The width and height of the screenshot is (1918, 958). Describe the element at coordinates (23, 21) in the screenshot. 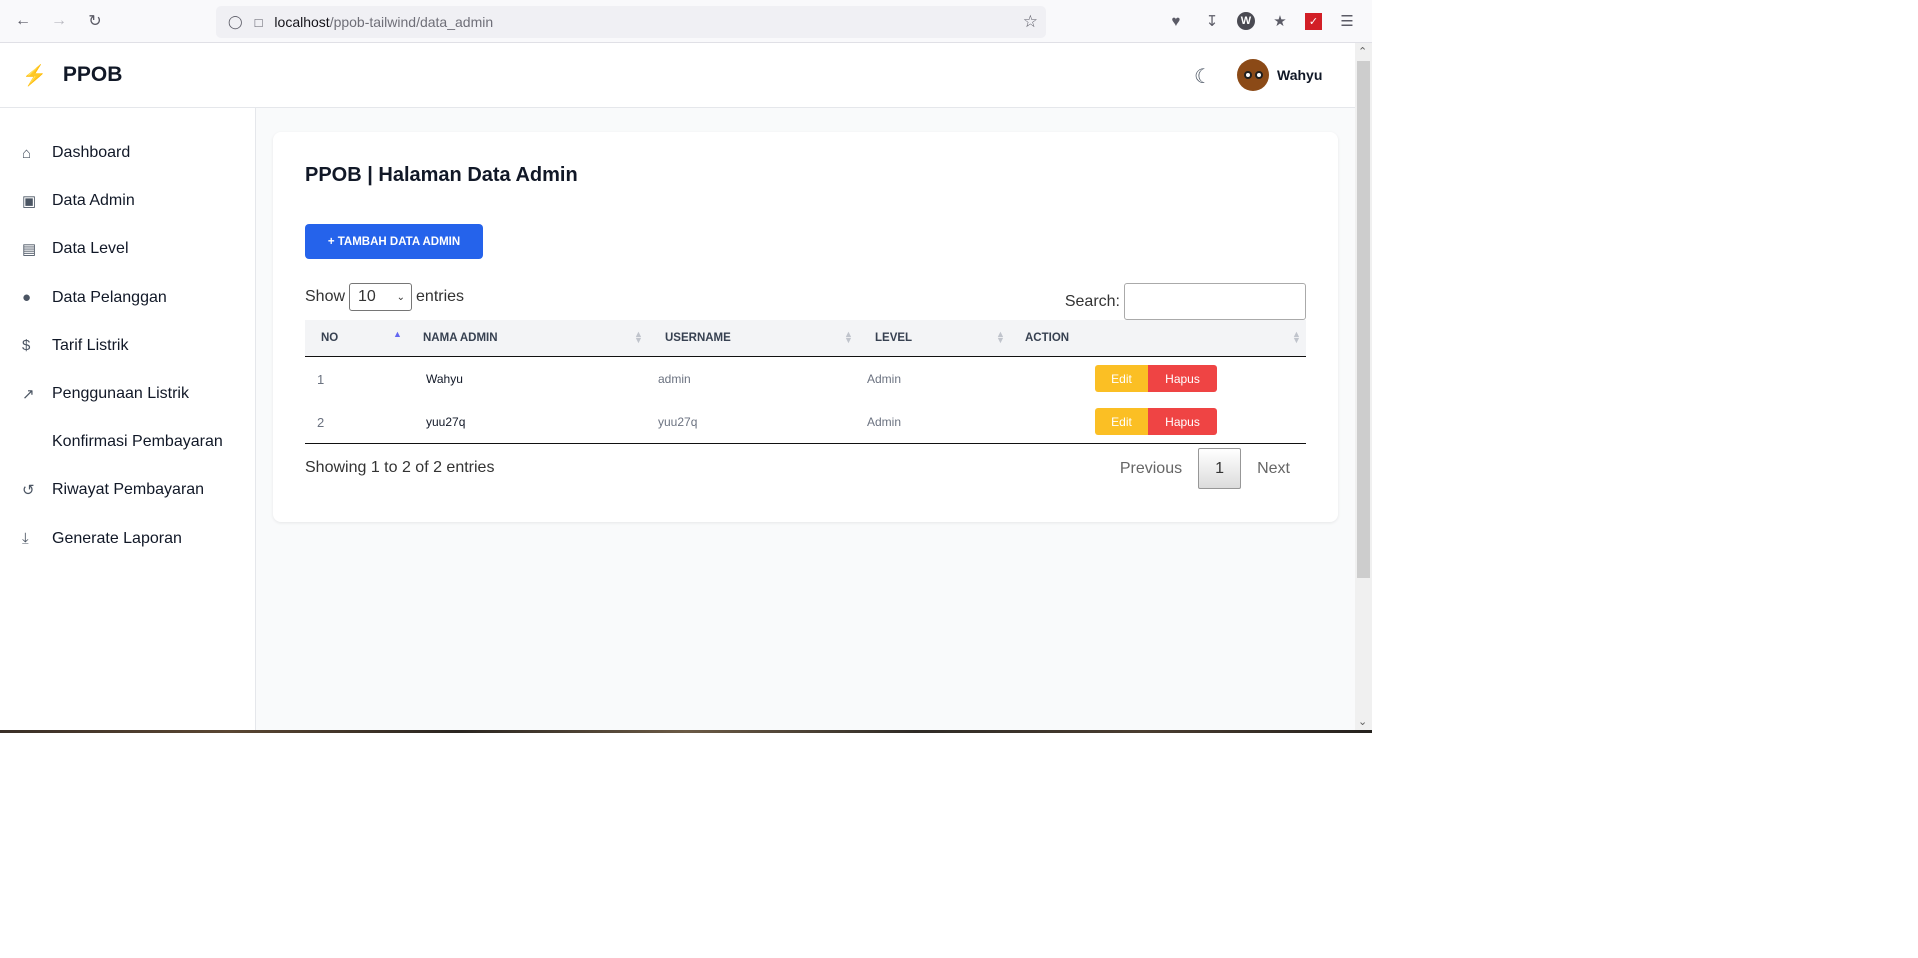

I see `back-icon: ←` at that location.